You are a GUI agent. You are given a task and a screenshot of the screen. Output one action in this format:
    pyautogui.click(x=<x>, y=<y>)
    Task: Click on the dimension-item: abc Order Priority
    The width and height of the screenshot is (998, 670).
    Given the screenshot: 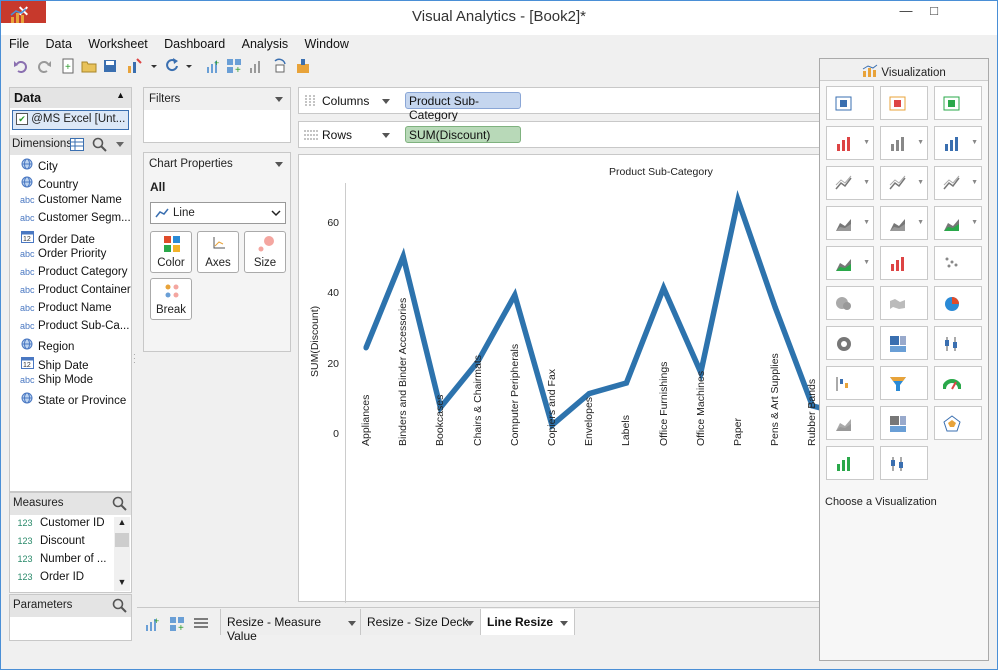 What is the action you would take?
    pyautogui.click(x=63, y=256)
    